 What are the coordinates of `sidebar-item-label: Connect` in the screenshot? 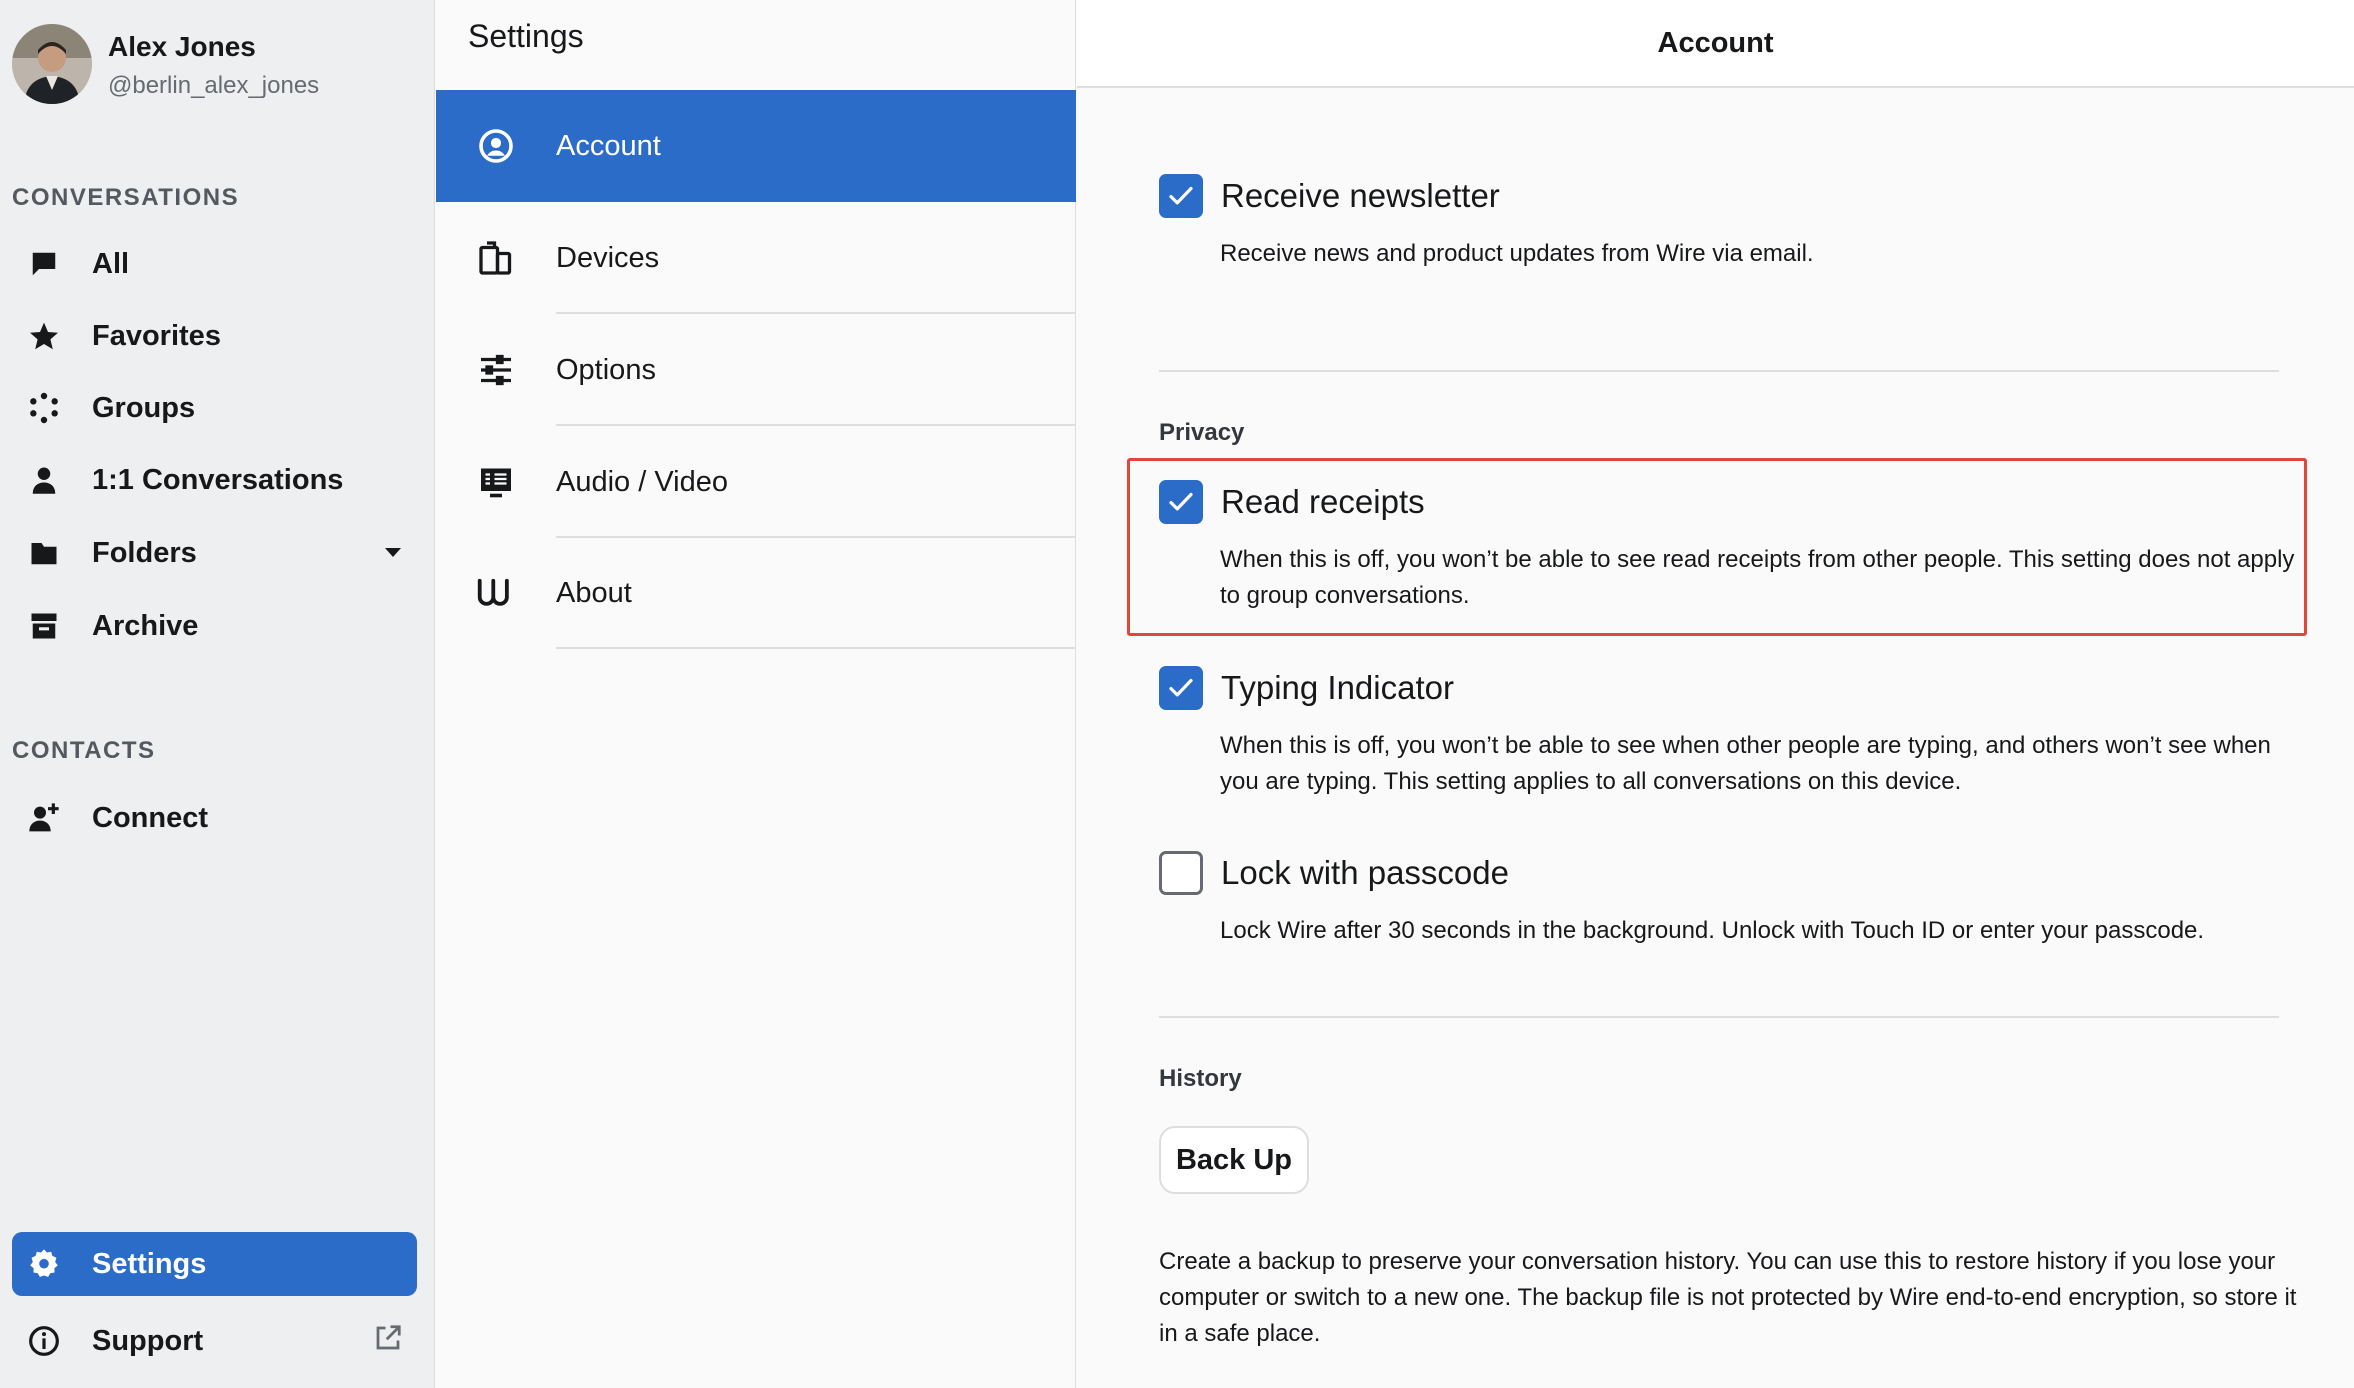 It's located at (150, 817).